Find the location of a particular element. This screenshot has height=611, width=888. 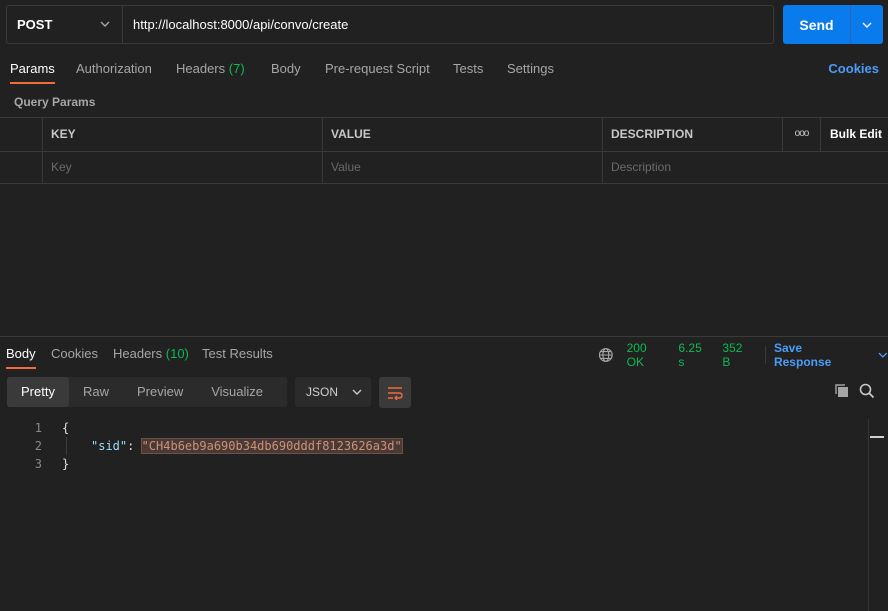

tab-authorization: Authorization is located at coordinates (114, 72).